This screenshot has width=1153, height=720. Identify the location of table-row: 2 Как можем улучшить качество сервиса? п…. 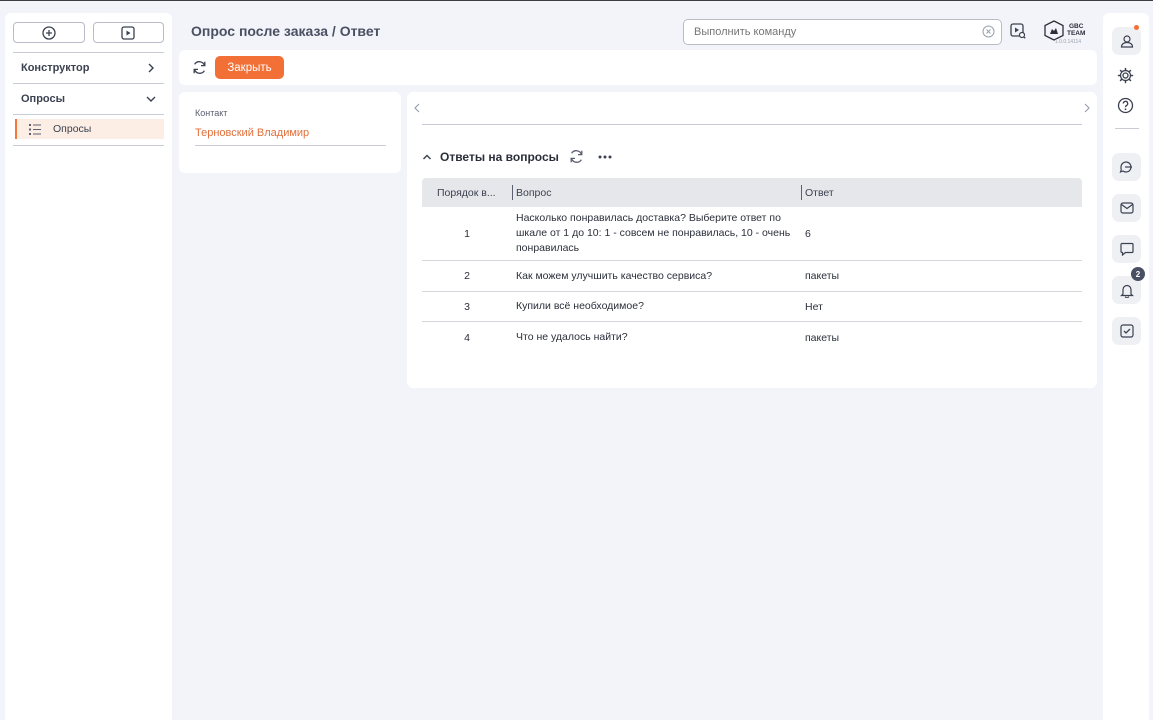
(752, 276).